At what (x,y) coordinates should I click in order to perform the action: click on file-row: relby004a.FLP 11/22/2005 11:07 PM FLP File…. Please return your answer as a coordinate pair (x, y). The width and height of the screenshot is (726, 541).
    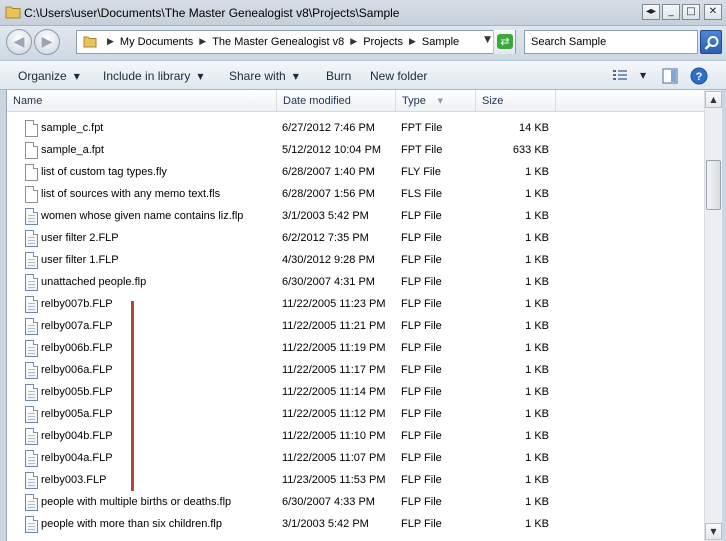
    Looking at the image, I should click on (356, 459).